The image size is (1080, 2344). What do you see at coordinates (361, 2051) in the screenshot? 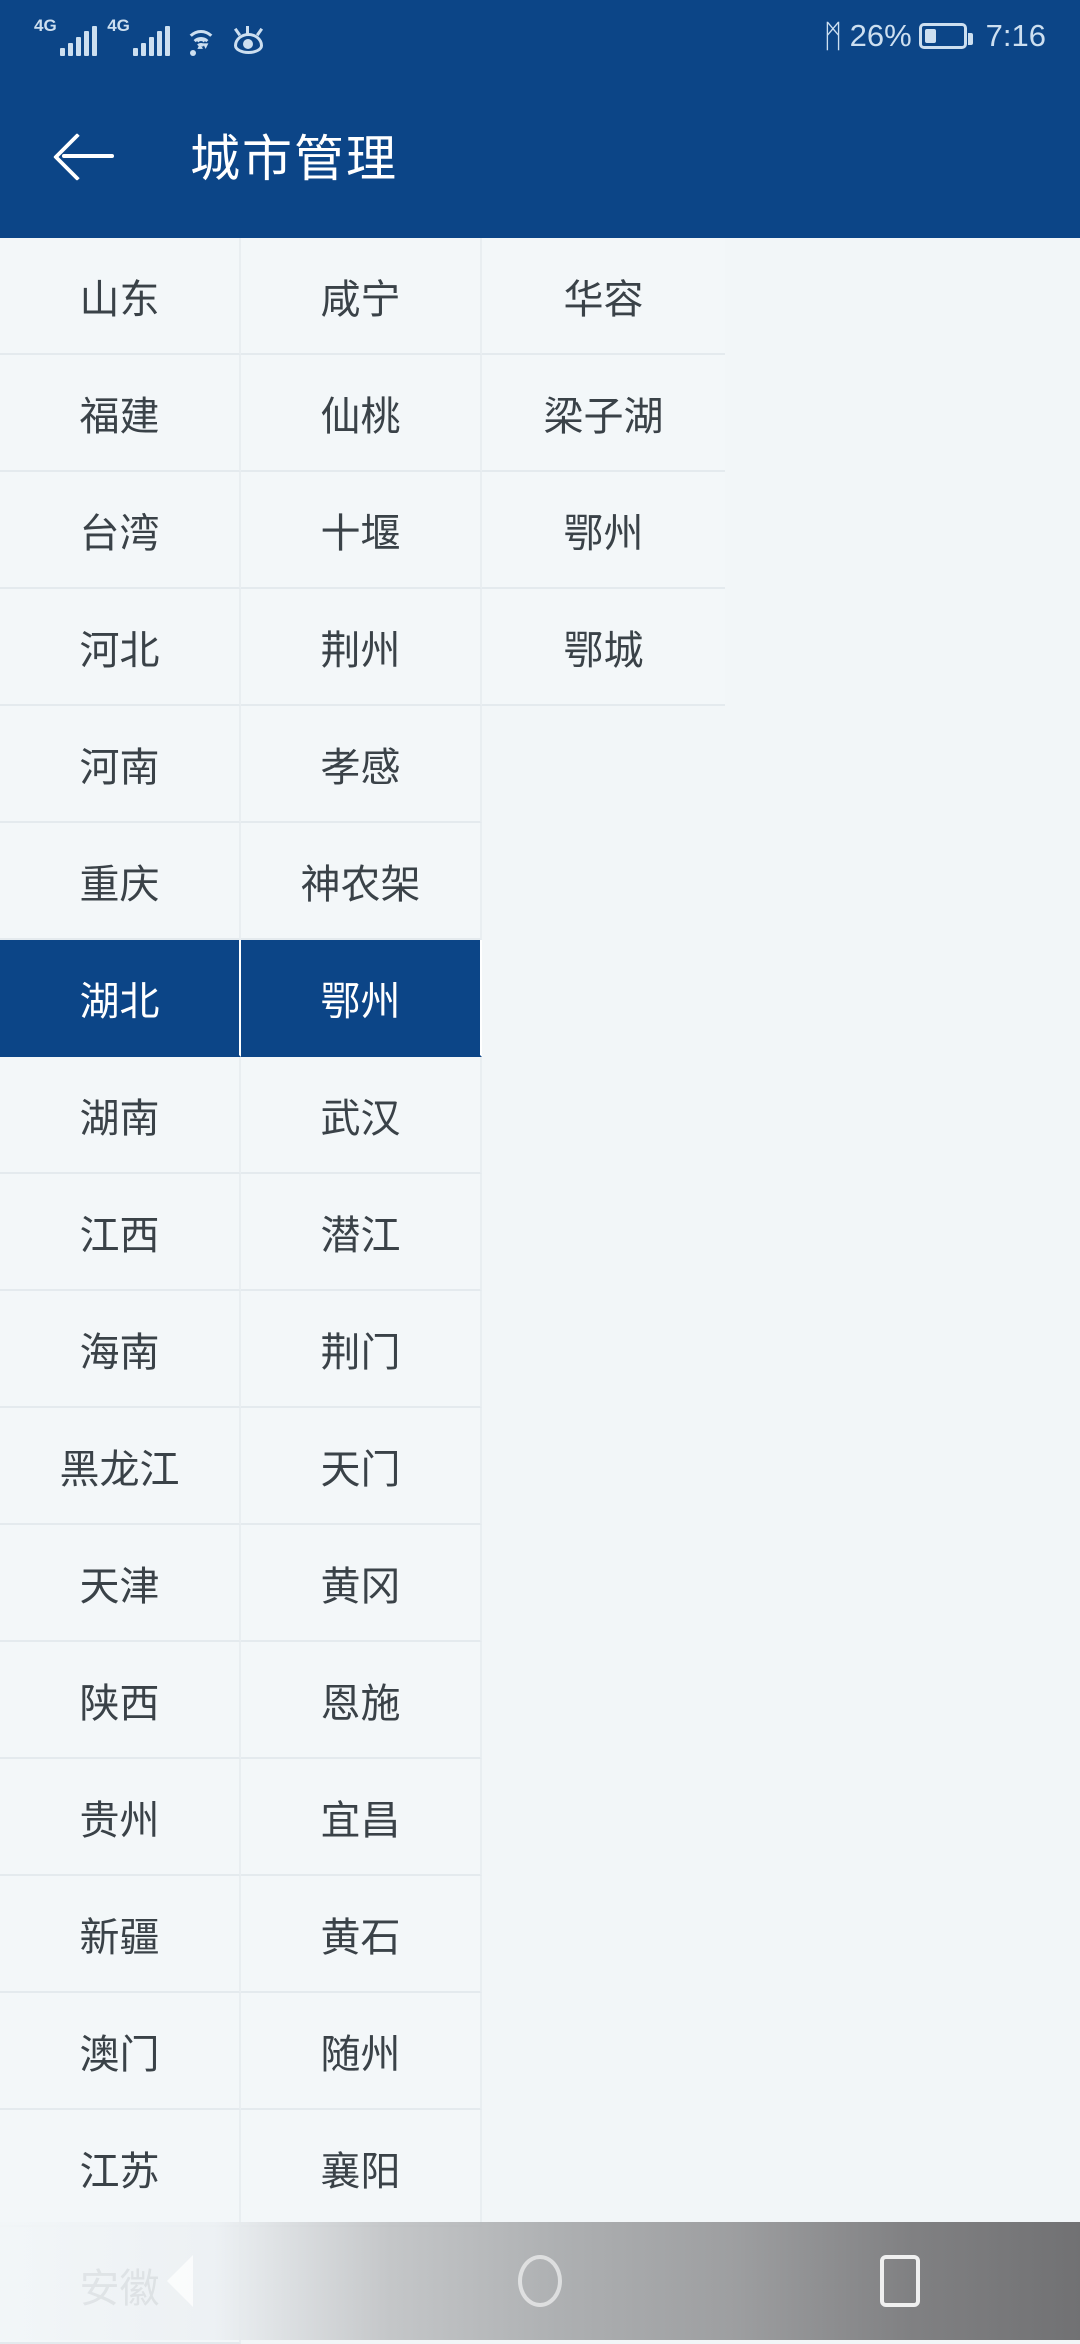
I see `city-cell: 随州` at bounding box center [361, 2051].